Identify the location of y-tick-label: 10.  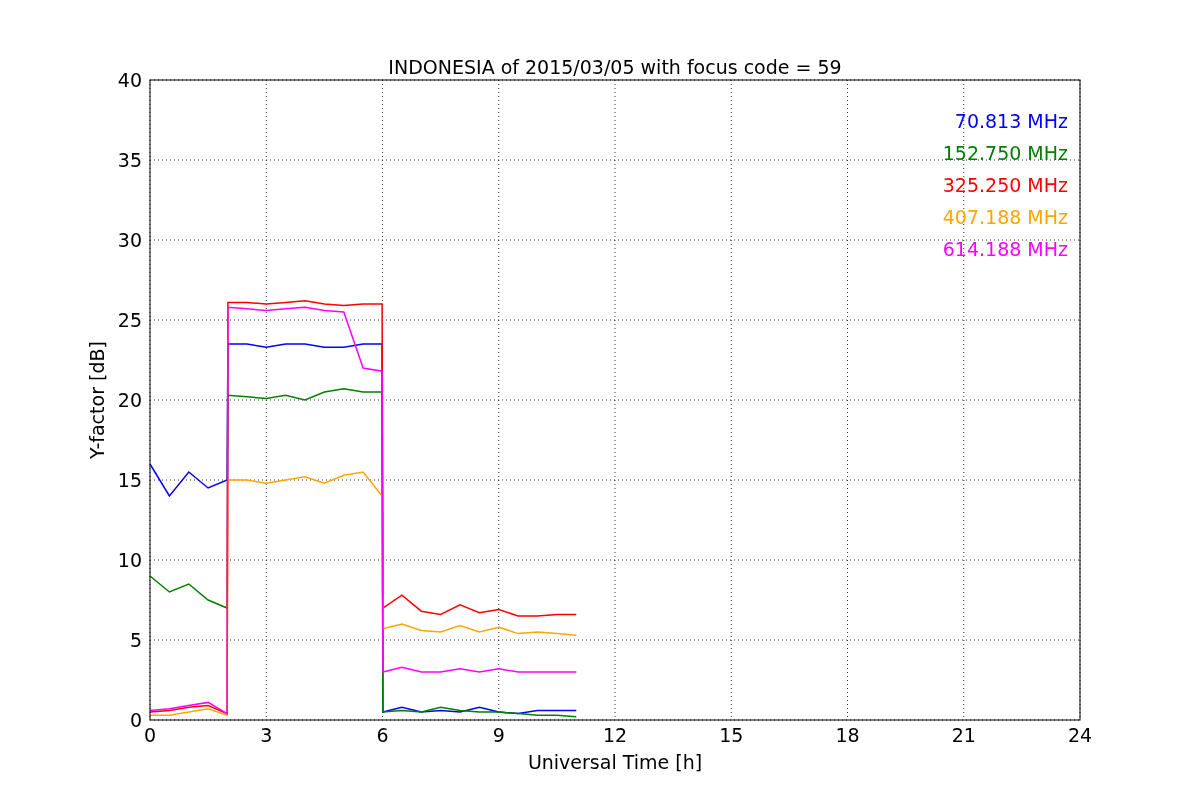
(129, 560).